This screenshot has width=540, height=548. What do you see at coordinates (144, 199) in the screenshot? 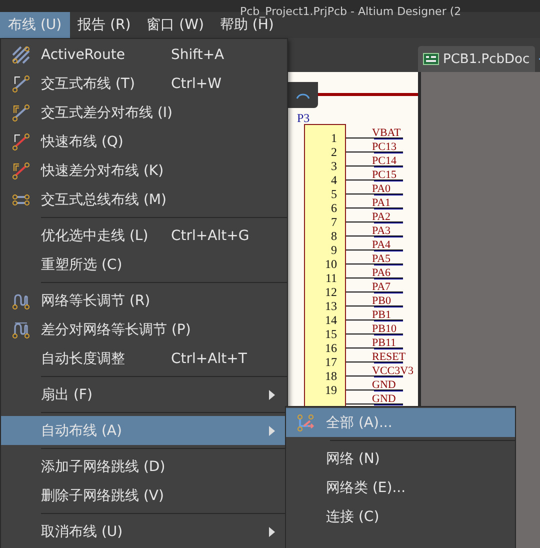
I see `menu-item: 交互式总线布线 (M)` at bounding box center [144, 199].